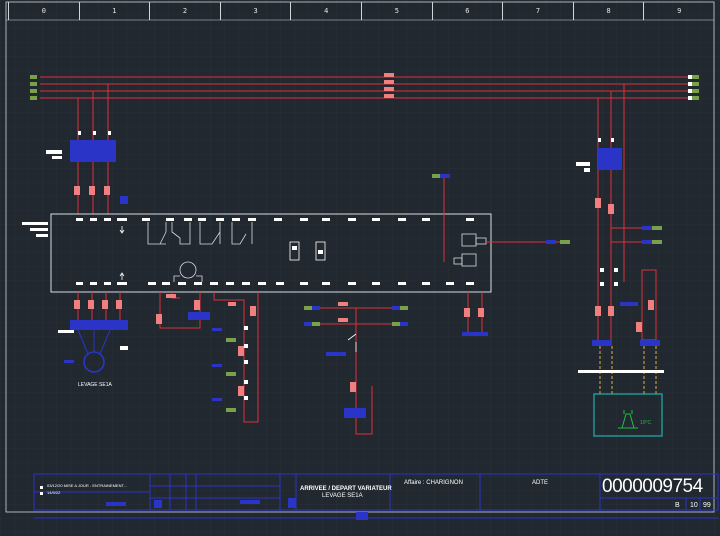 Image resolution: width=720 pixels, height=536 pixels. What do you see at coordinates (677, 505) in the screenshot?
I see `revision-letter: B` at bounding box center [677, 505].